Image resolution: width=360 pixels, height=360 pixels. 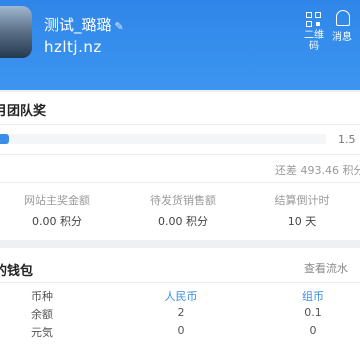 What do you see at coordinates (23, 111) in the screenshot?
I see `team-award-title: 月团队奖` at bounding box center [23, 111].